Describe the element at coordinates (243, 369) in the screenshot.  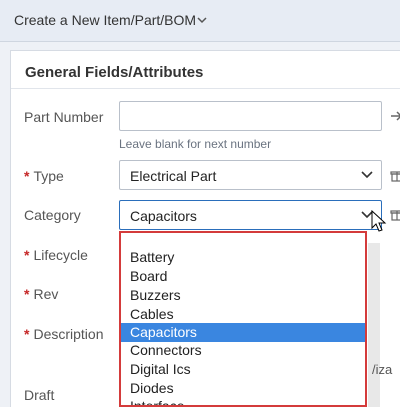
I see `dropdown-option-digital-ics: Digital Ics` at that location.